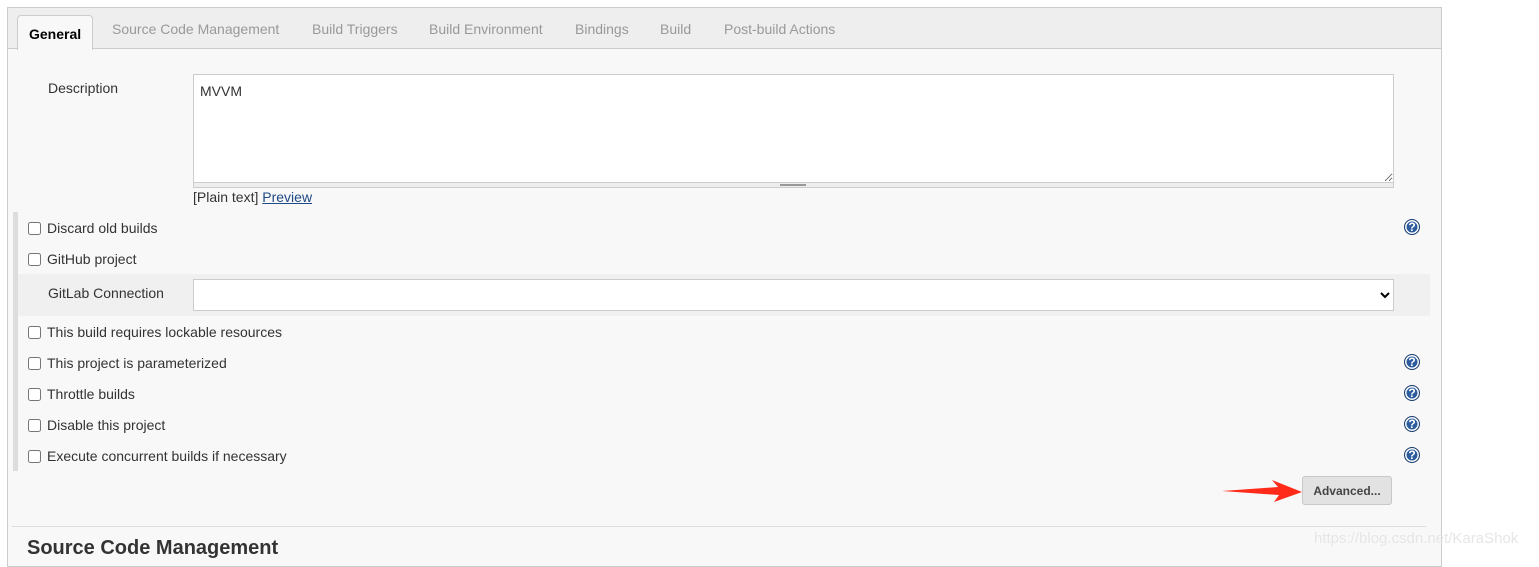 Image resolution: width=1539 pixels, height=567 pixels. What do you see at coordinates (675, 29) in the screenshot?
I see `tab-build: Build` at bounding box center [675, 29].